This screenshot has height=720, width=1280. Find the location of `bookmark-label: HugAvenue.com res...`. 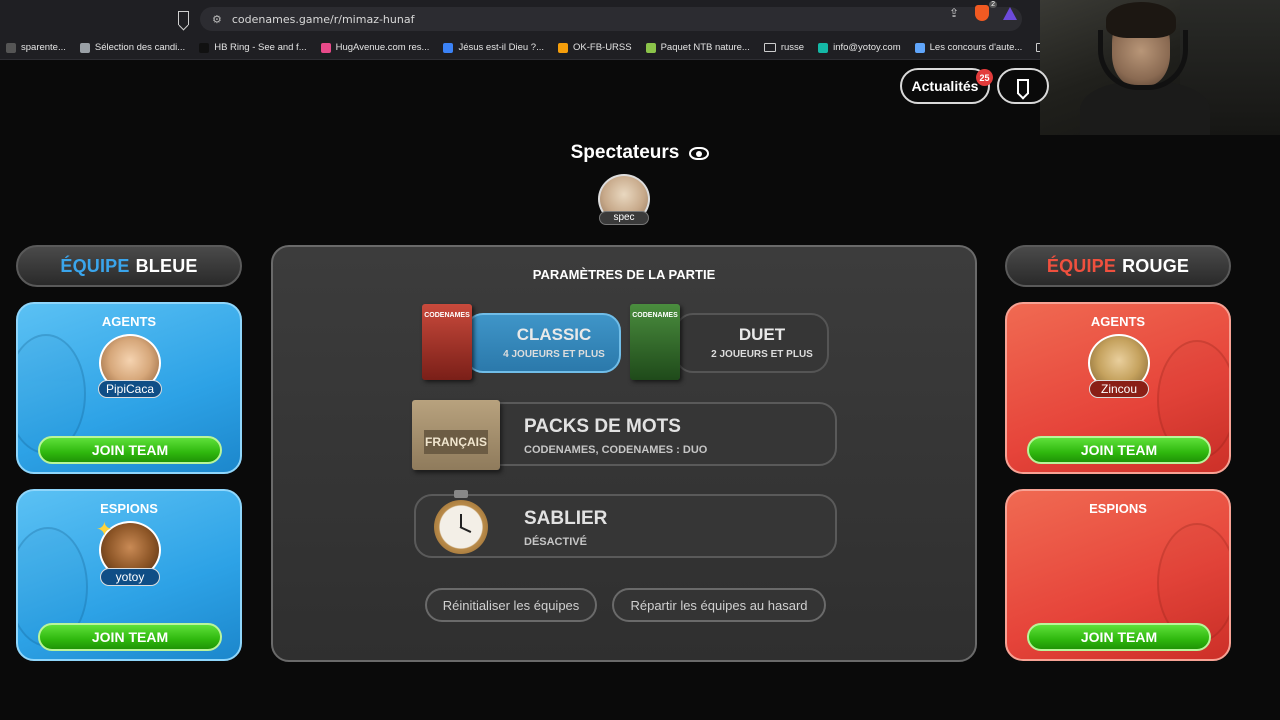

bookmark-label: HugAvenue.com res... is located at coordinates (382, 47).